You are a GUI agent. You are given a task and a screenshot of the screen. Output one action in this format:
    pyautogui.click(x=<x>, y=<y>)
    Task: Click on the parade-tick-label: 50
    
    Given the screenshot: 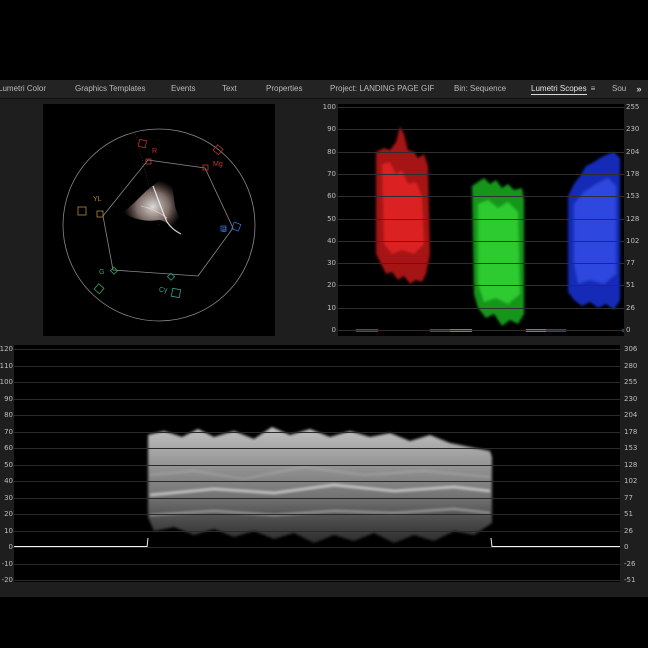 What is the action you would take?
    pyautogui.click(x=331, y=218)
    